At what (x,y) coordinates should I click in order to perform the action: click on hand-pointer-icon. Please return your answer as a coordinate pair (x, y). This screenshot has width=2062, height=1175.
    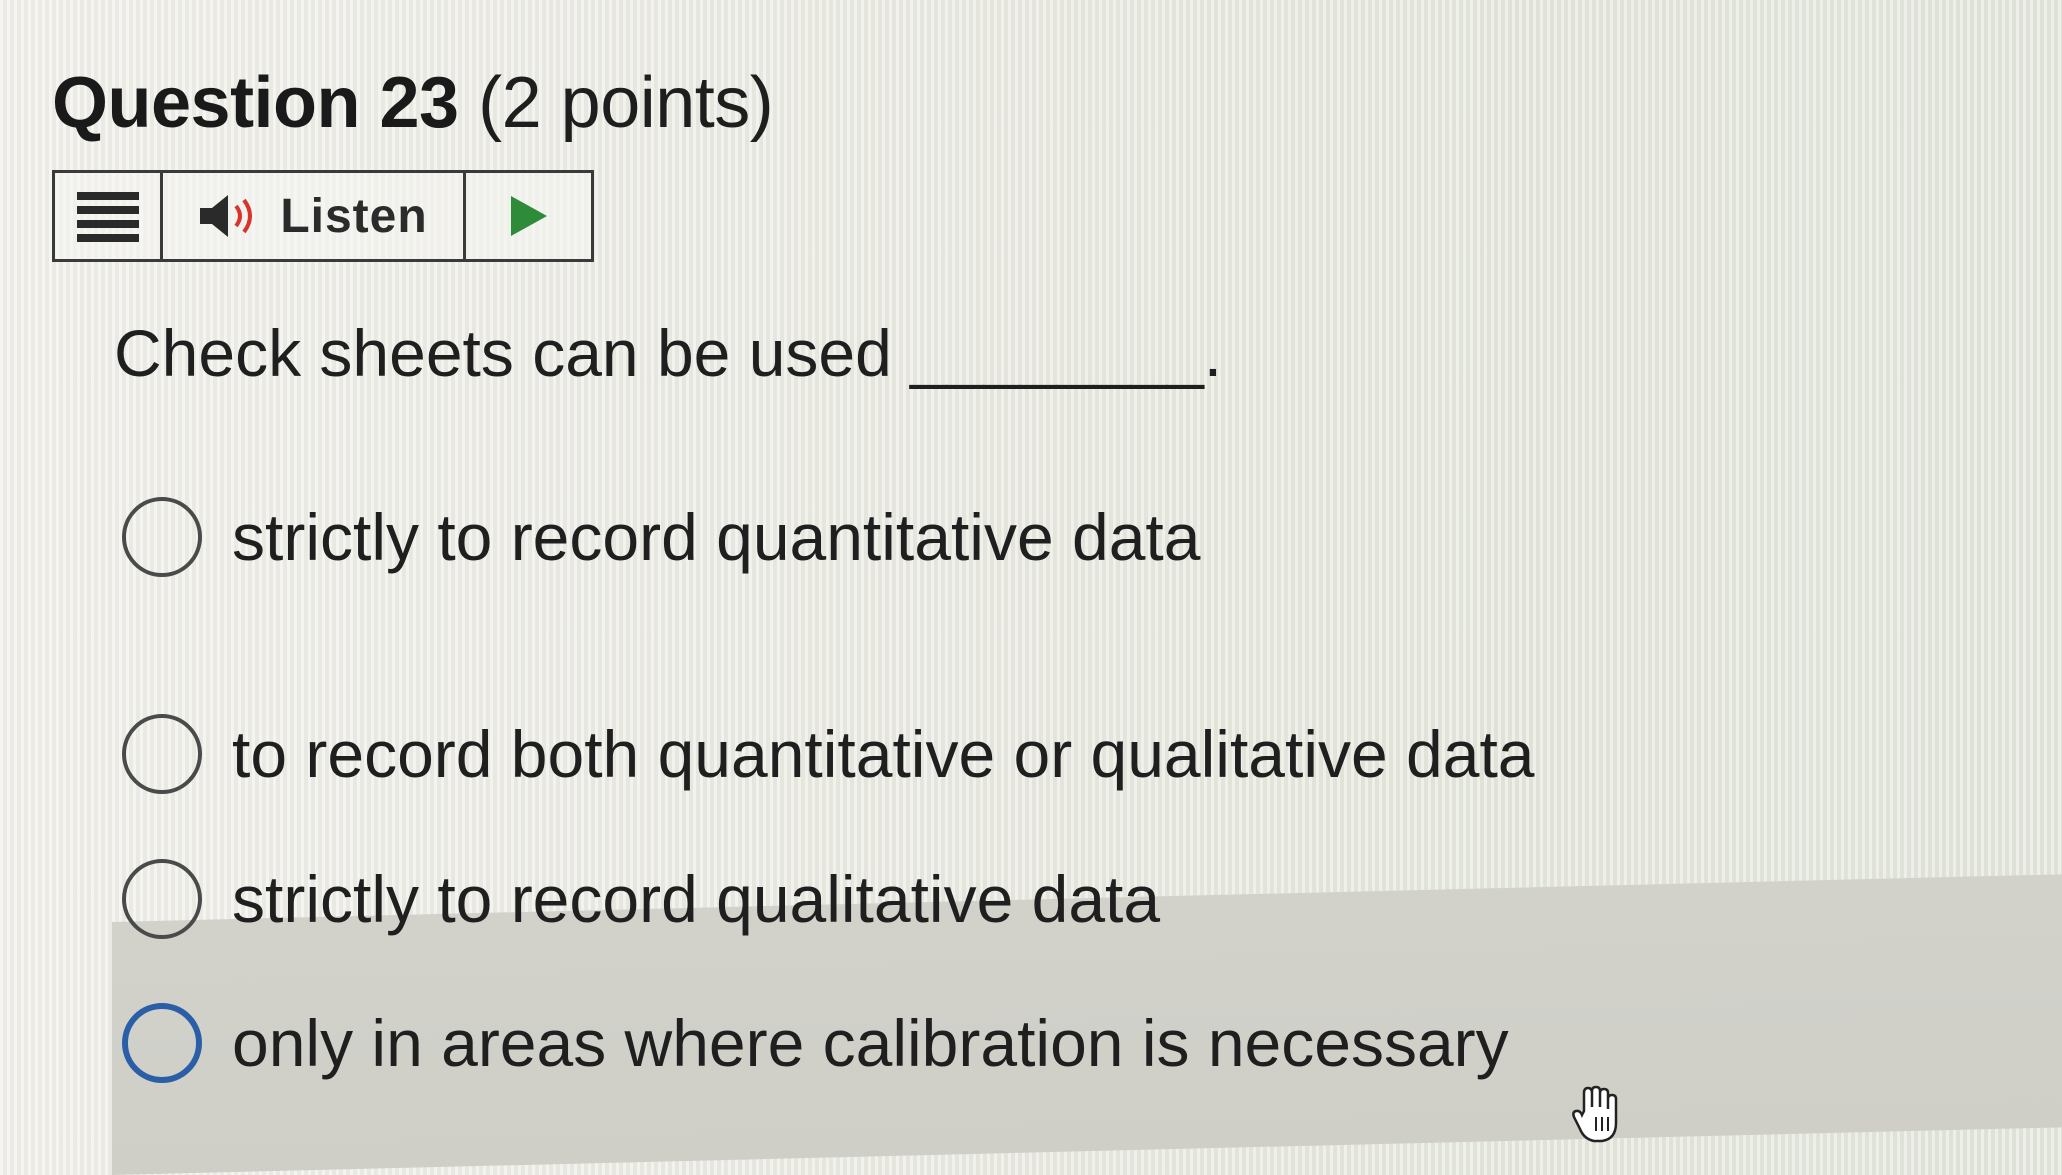
    Looking at the image, I should click on (1595, 1114).